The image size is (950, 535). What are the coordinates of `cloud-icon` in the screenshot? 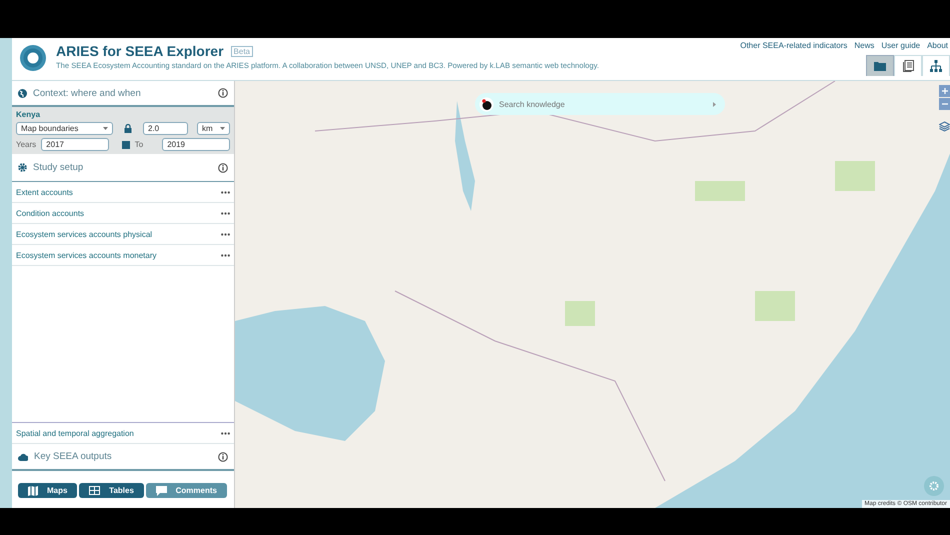 It's located at (23, 456).